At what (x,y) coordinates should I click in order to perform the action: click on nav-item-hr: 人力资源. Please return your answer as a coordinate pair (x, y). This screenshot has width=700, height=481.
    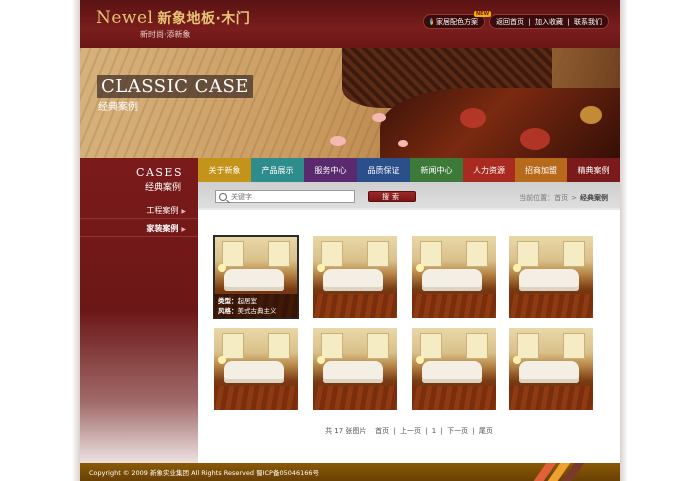
    Looking at the image, I should click on (489, 170).